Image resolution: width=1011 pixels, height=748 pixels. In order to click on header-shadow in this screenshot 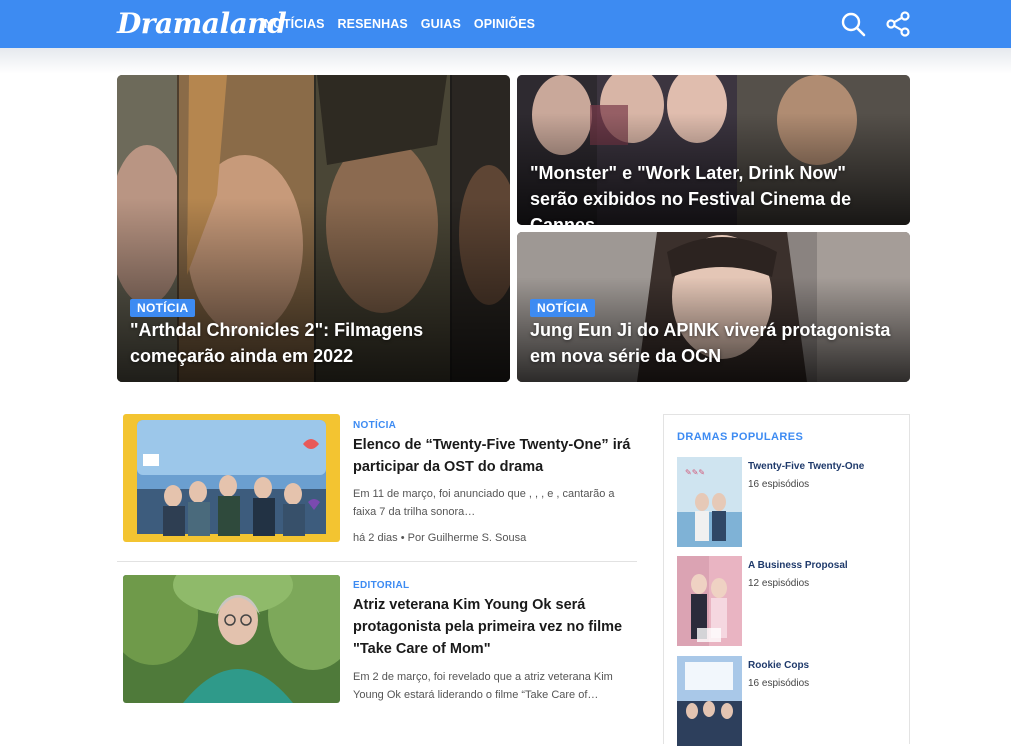, I will do `click(505, 61)`.